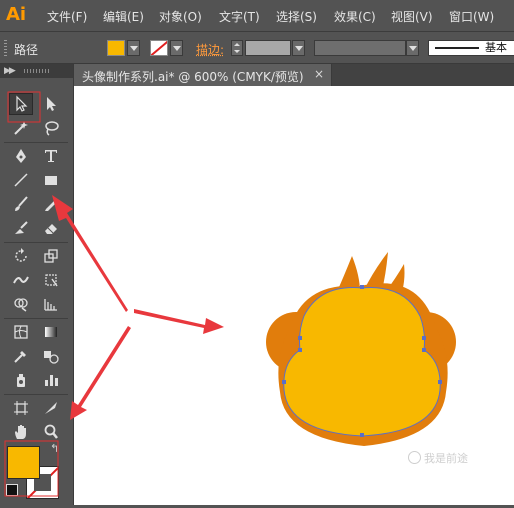 The height and width of the screenshot is (508, 514). I want to click on watermark: 我是前途, so click(438, 458).